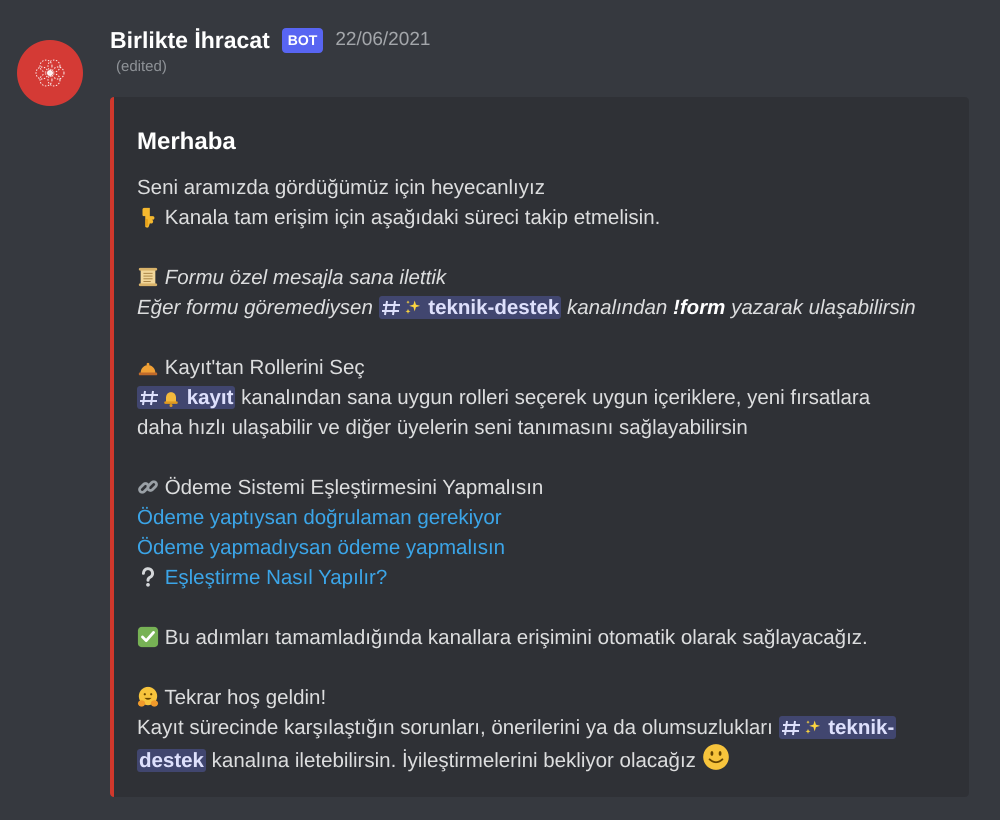 The image size is (1000, 820). Describe the element at coordinates (190, 40) in the screenshot. I see `author-name: Birlikte İhracat` at that location.